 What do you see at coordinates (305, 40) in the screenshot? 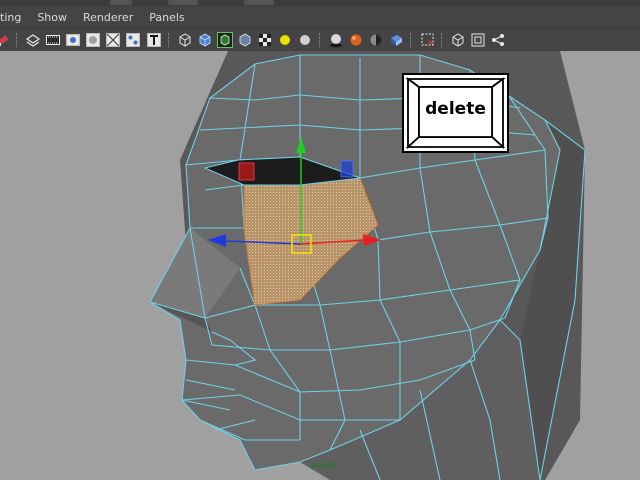
I see `all-lights-icon` at bounding box center [305, 40].